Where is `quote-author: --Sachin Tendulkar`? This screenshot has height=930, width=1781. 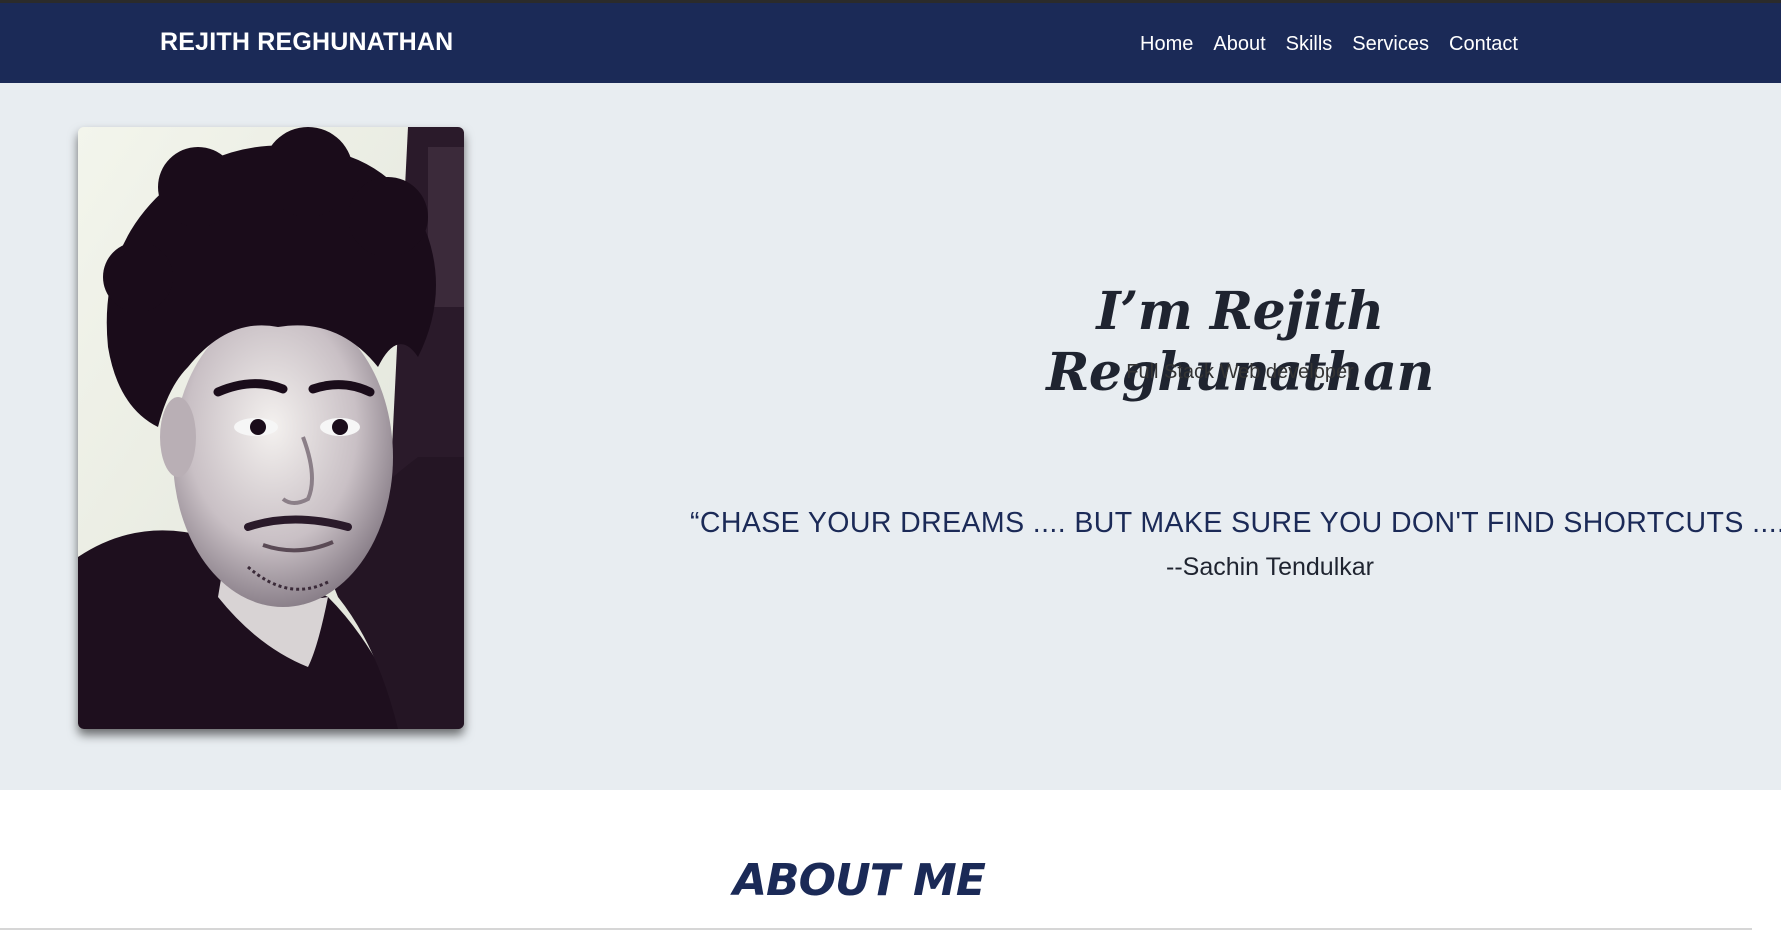
quote-author: --Sachin Tendulkar is located at coordinates (1270, 567).